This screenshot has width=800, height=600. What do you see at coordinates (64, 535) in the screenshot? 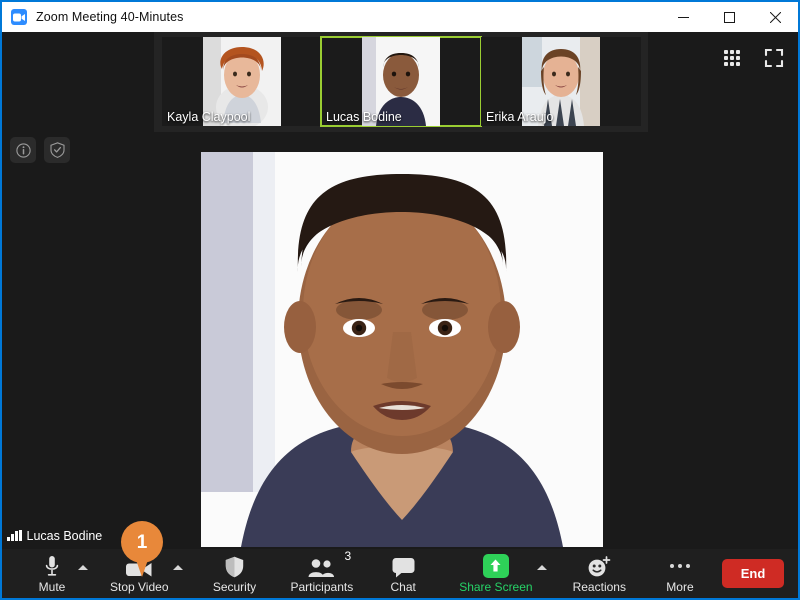
I see `self-view-name-label: Lucas Bodine` at bounding box center [64, 535].